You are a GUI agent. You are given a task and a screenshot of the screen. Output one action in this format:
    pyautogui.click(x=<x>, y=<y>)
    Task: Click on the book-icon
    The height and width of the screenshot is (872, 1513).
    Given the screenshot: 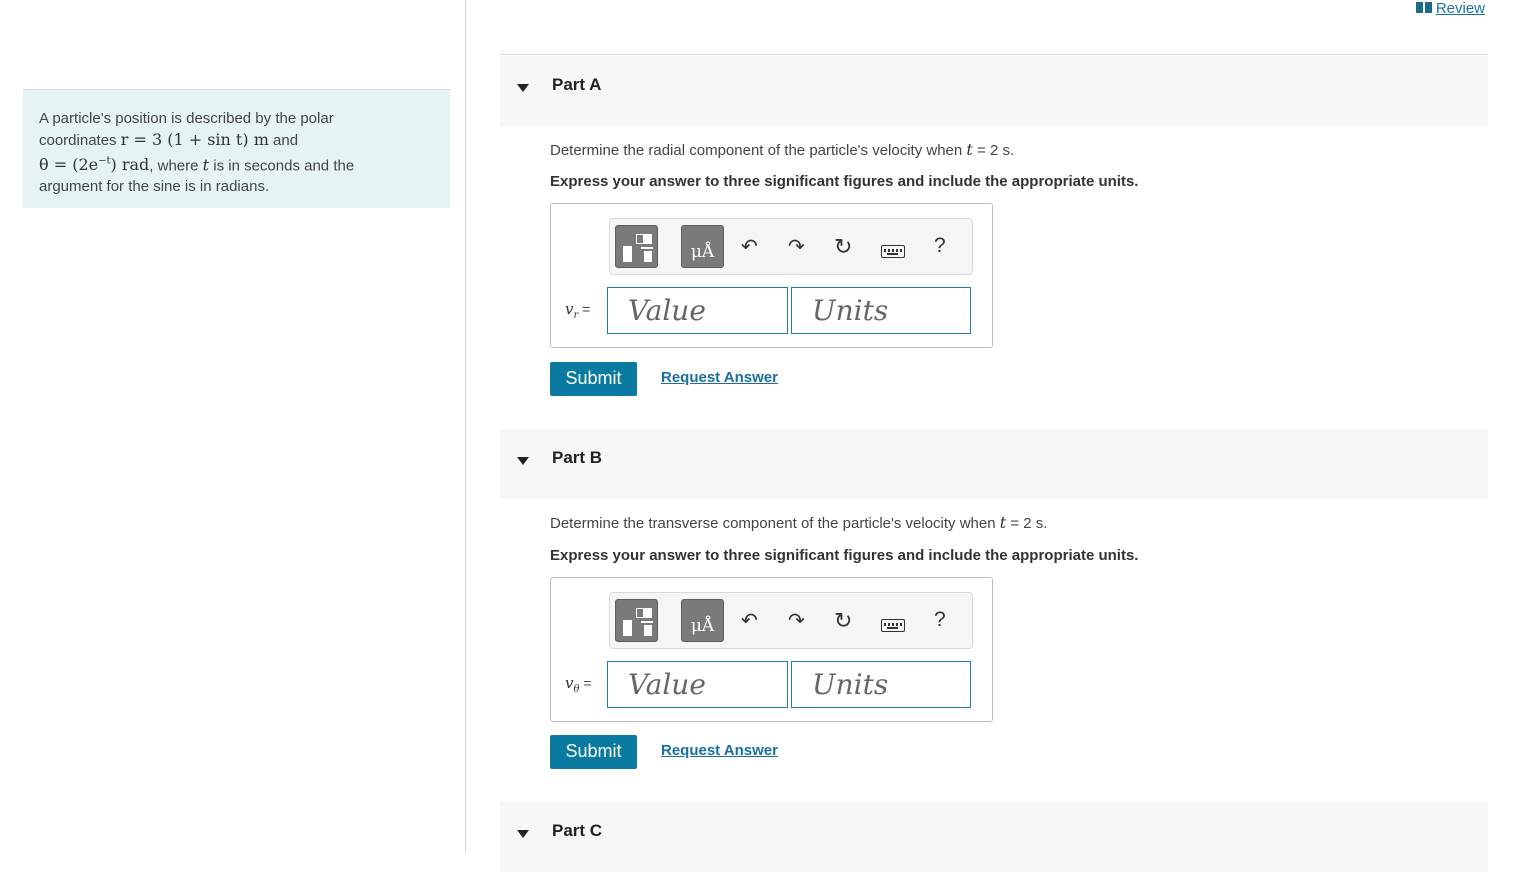 What is the action you would take?
    pyautogui.click(x=1423, y=7)
    